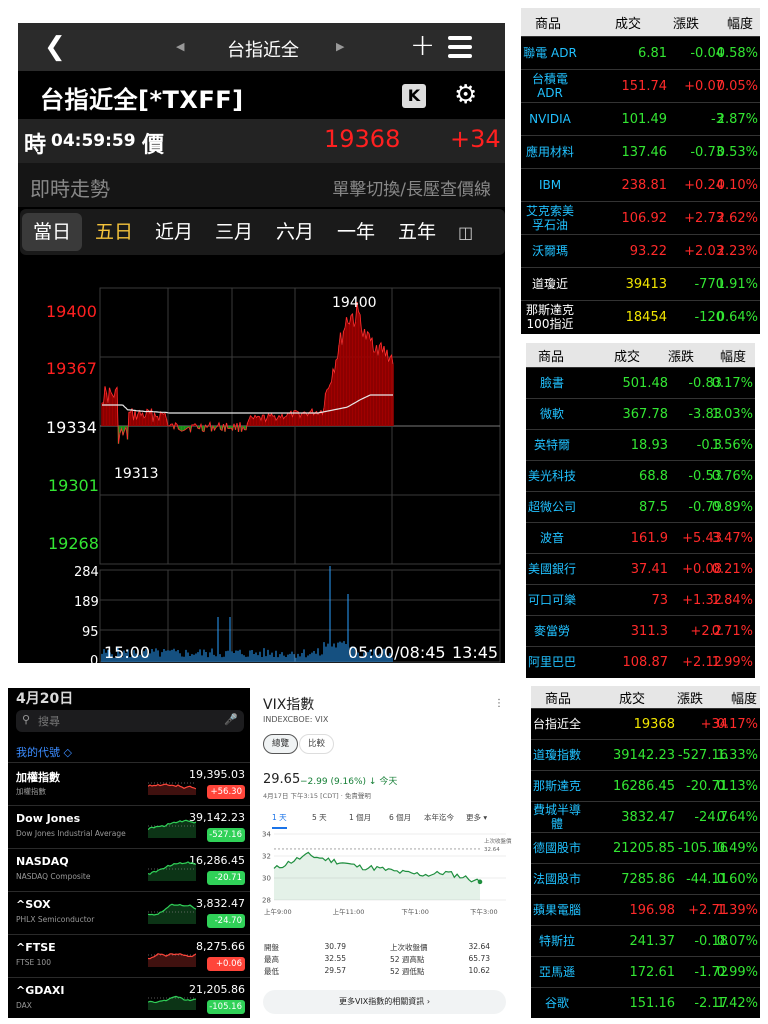 Image resolution: width=768 pixels, height=1024 pixels. Describe the element at coordinates (640, 316) in the screenshot. I see `table-row: 那斯達克100指近 18454 -120 0.64%` at that location.